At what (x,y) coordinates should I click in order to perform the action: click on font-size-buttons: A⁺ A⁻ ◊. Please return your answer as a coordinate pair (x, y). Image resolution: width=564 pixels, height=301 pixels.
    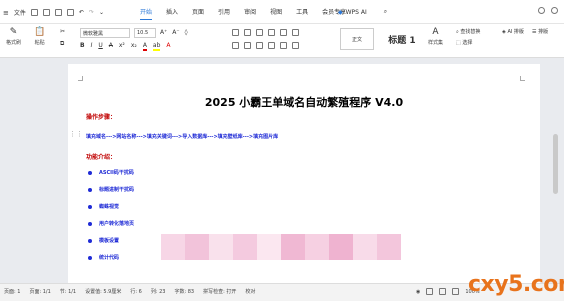
    Looking at the image, I should click on (174, 32).